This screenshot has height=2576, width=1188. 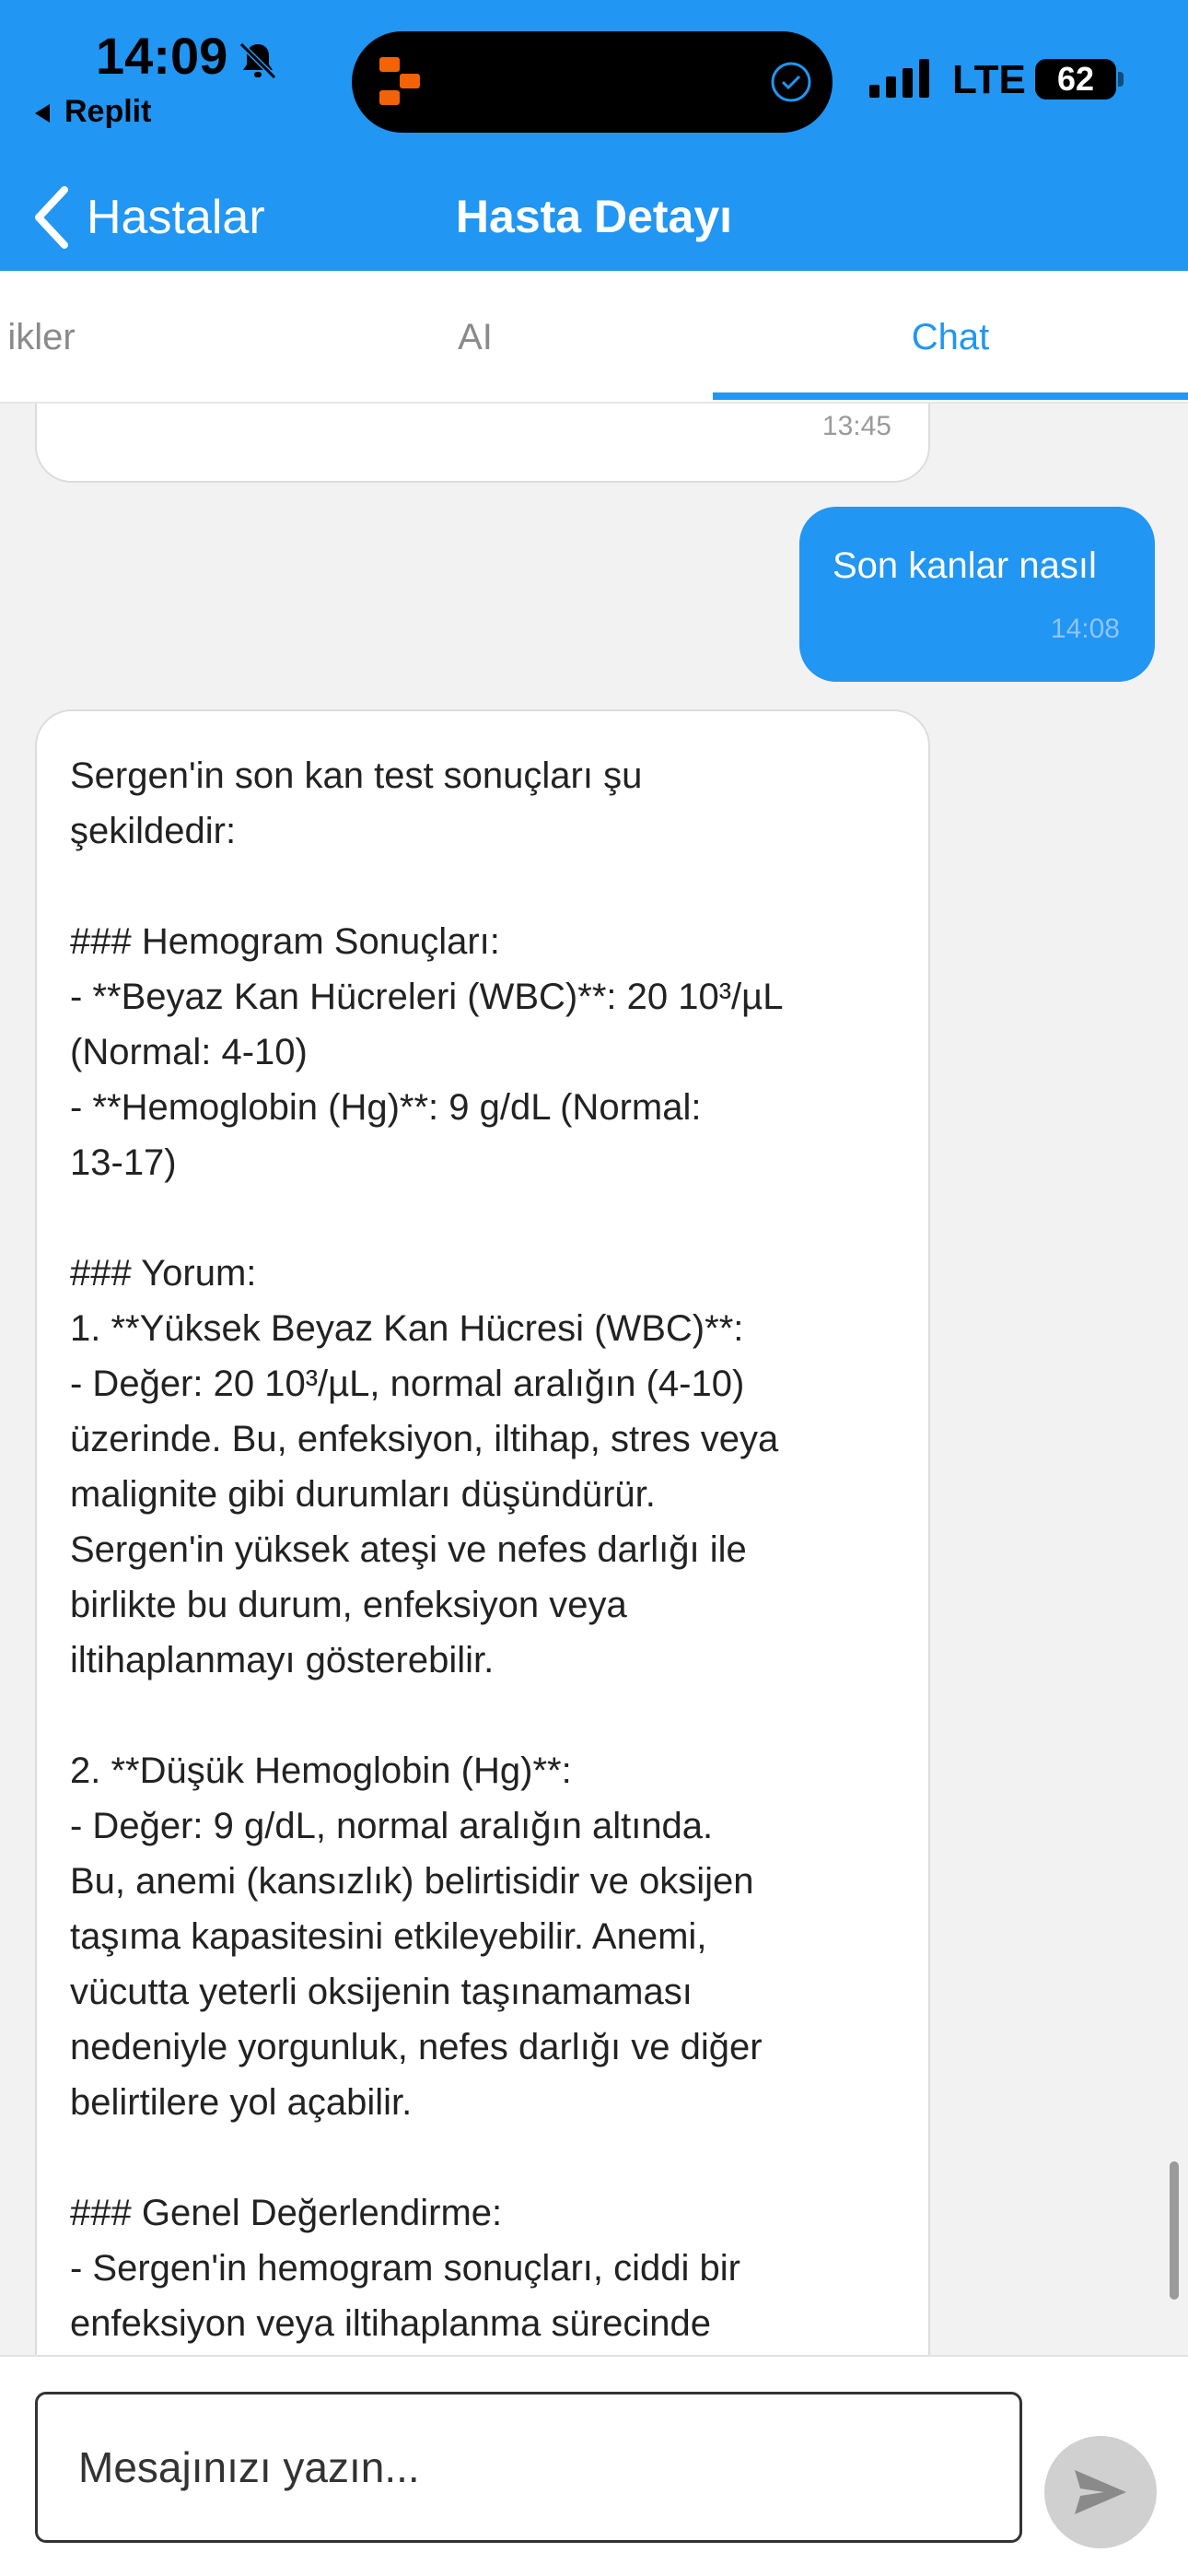 What do you see at coordinates (594, 216) in the screenshot?
I see `page-title: Hasta Detayı` at bounding box center [594, 216].